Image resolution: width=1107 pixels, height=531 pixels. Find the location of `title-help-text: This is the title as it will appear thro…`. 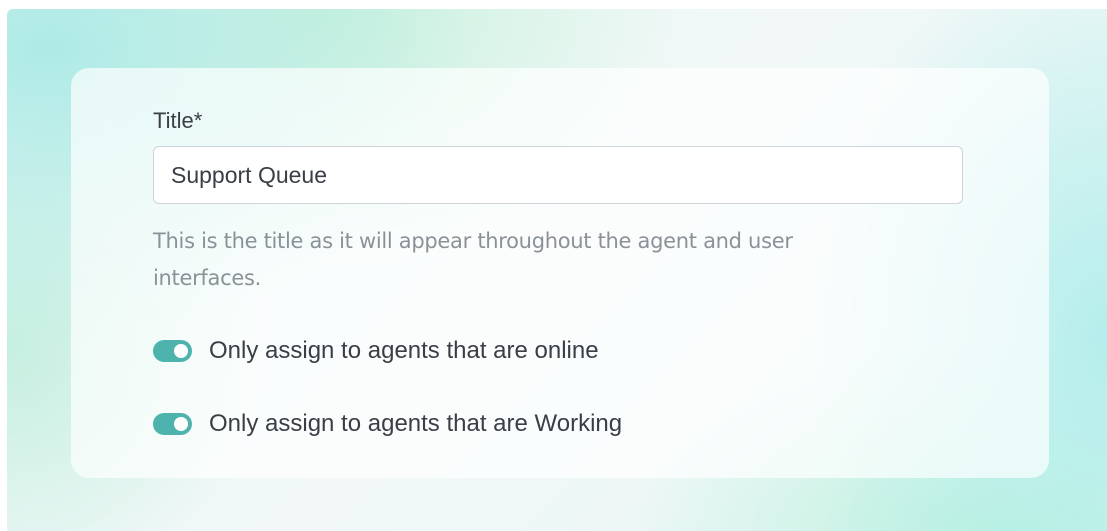

title-help-text: This is the title as it will appear thro… is located at coordinates (473, 259).